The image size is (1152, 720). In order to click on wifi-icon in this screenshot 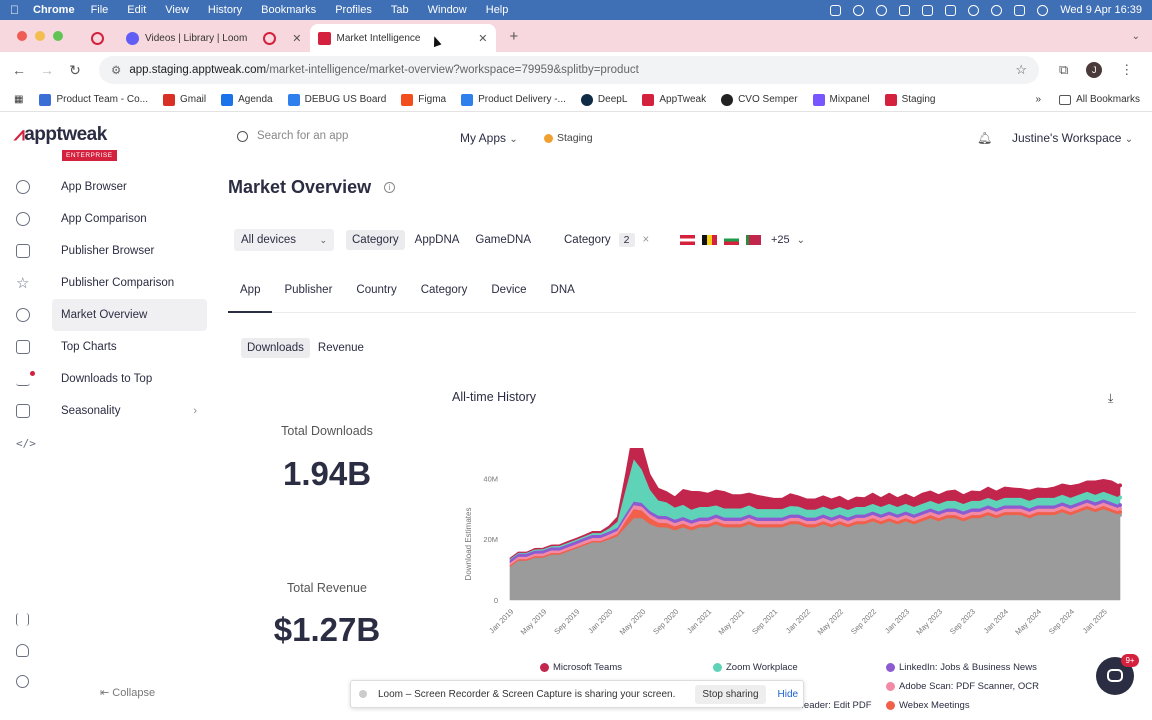, I will do `click(974, 10)`.